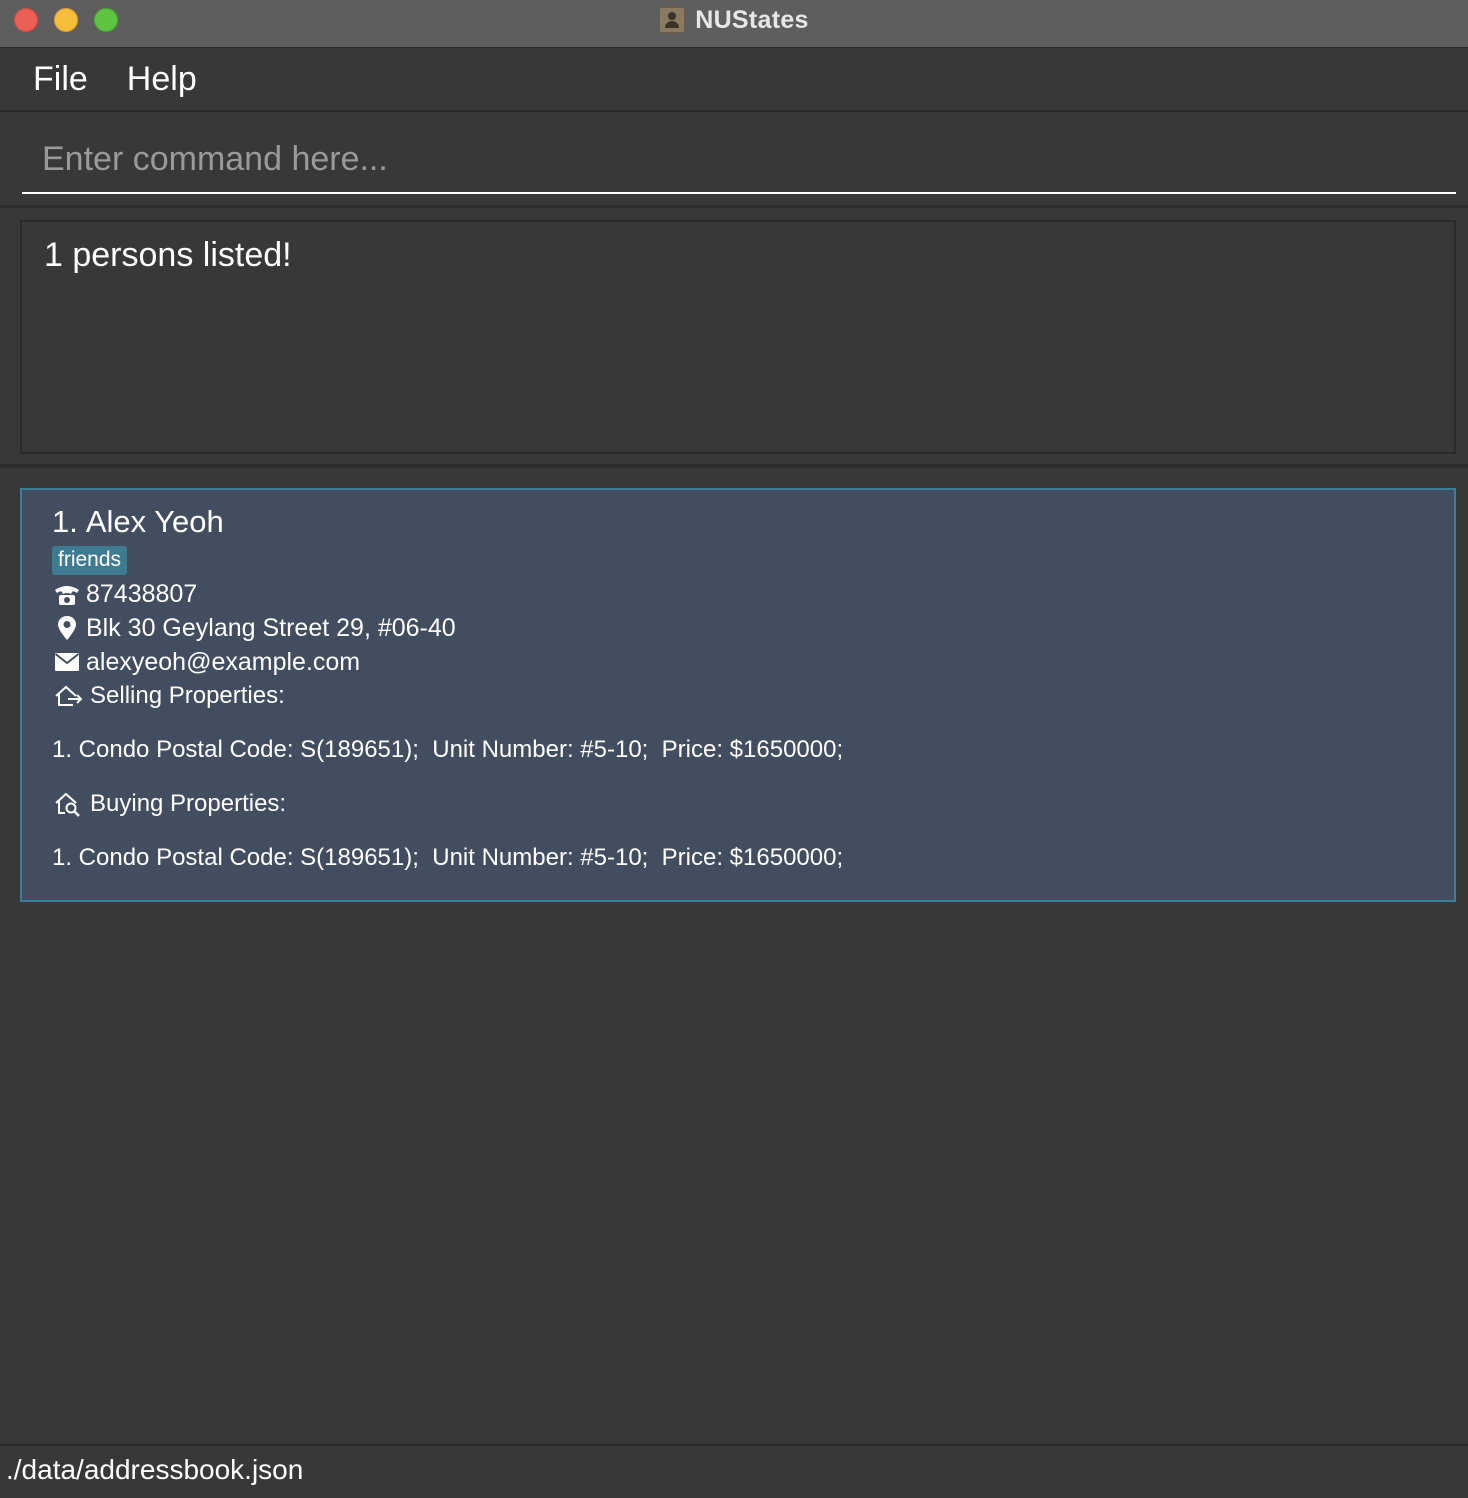 The height and width of the screenshot is (1498, 1468). I want to click on result-message: 1 persons listed!, so click(168, 255).